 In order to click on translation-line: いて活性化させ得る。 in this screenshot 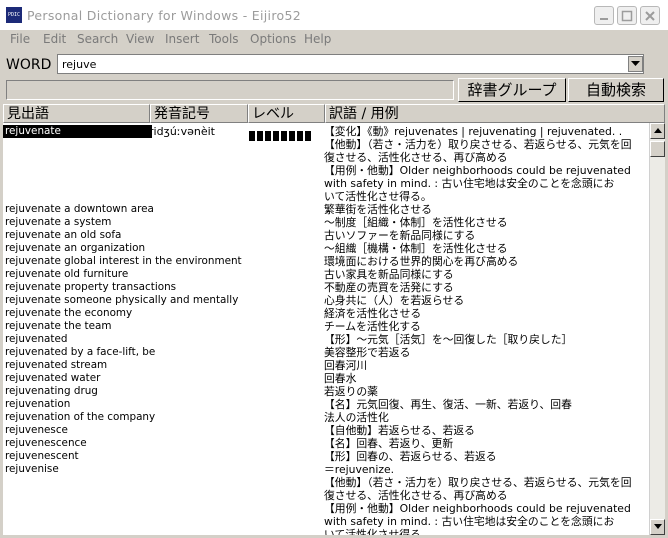, I will do `click(378, 196)`.